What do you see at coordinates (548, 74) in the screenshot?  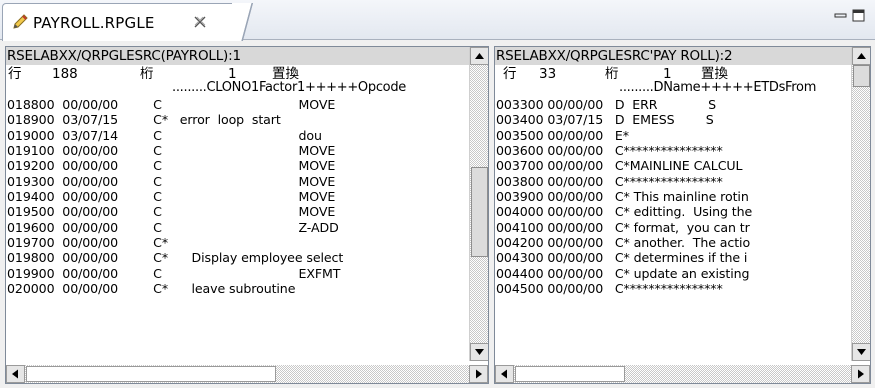 I see `right-line-number: 33` at bounding box center [548, 74].